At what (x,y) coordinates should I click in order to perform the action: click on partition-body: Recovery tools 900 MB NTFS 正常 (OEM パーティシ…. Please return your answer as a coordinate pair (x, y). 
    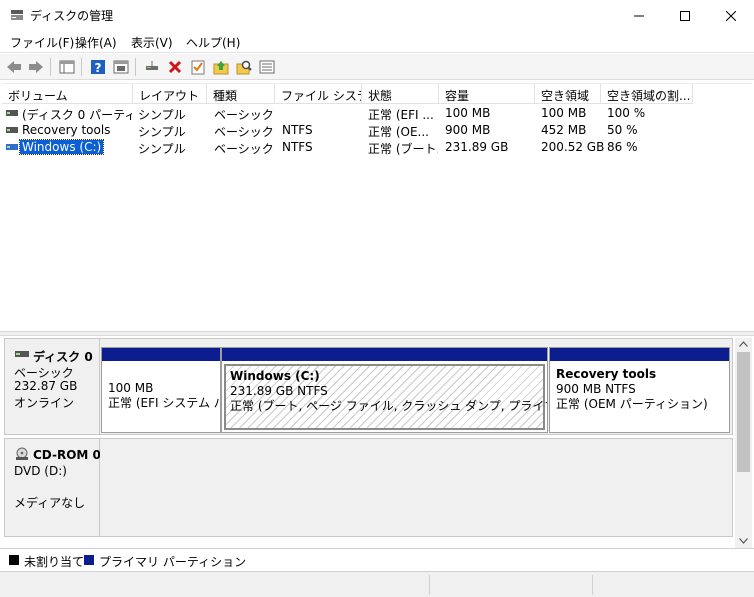
    Looking at the image, I should click on (639, 397).